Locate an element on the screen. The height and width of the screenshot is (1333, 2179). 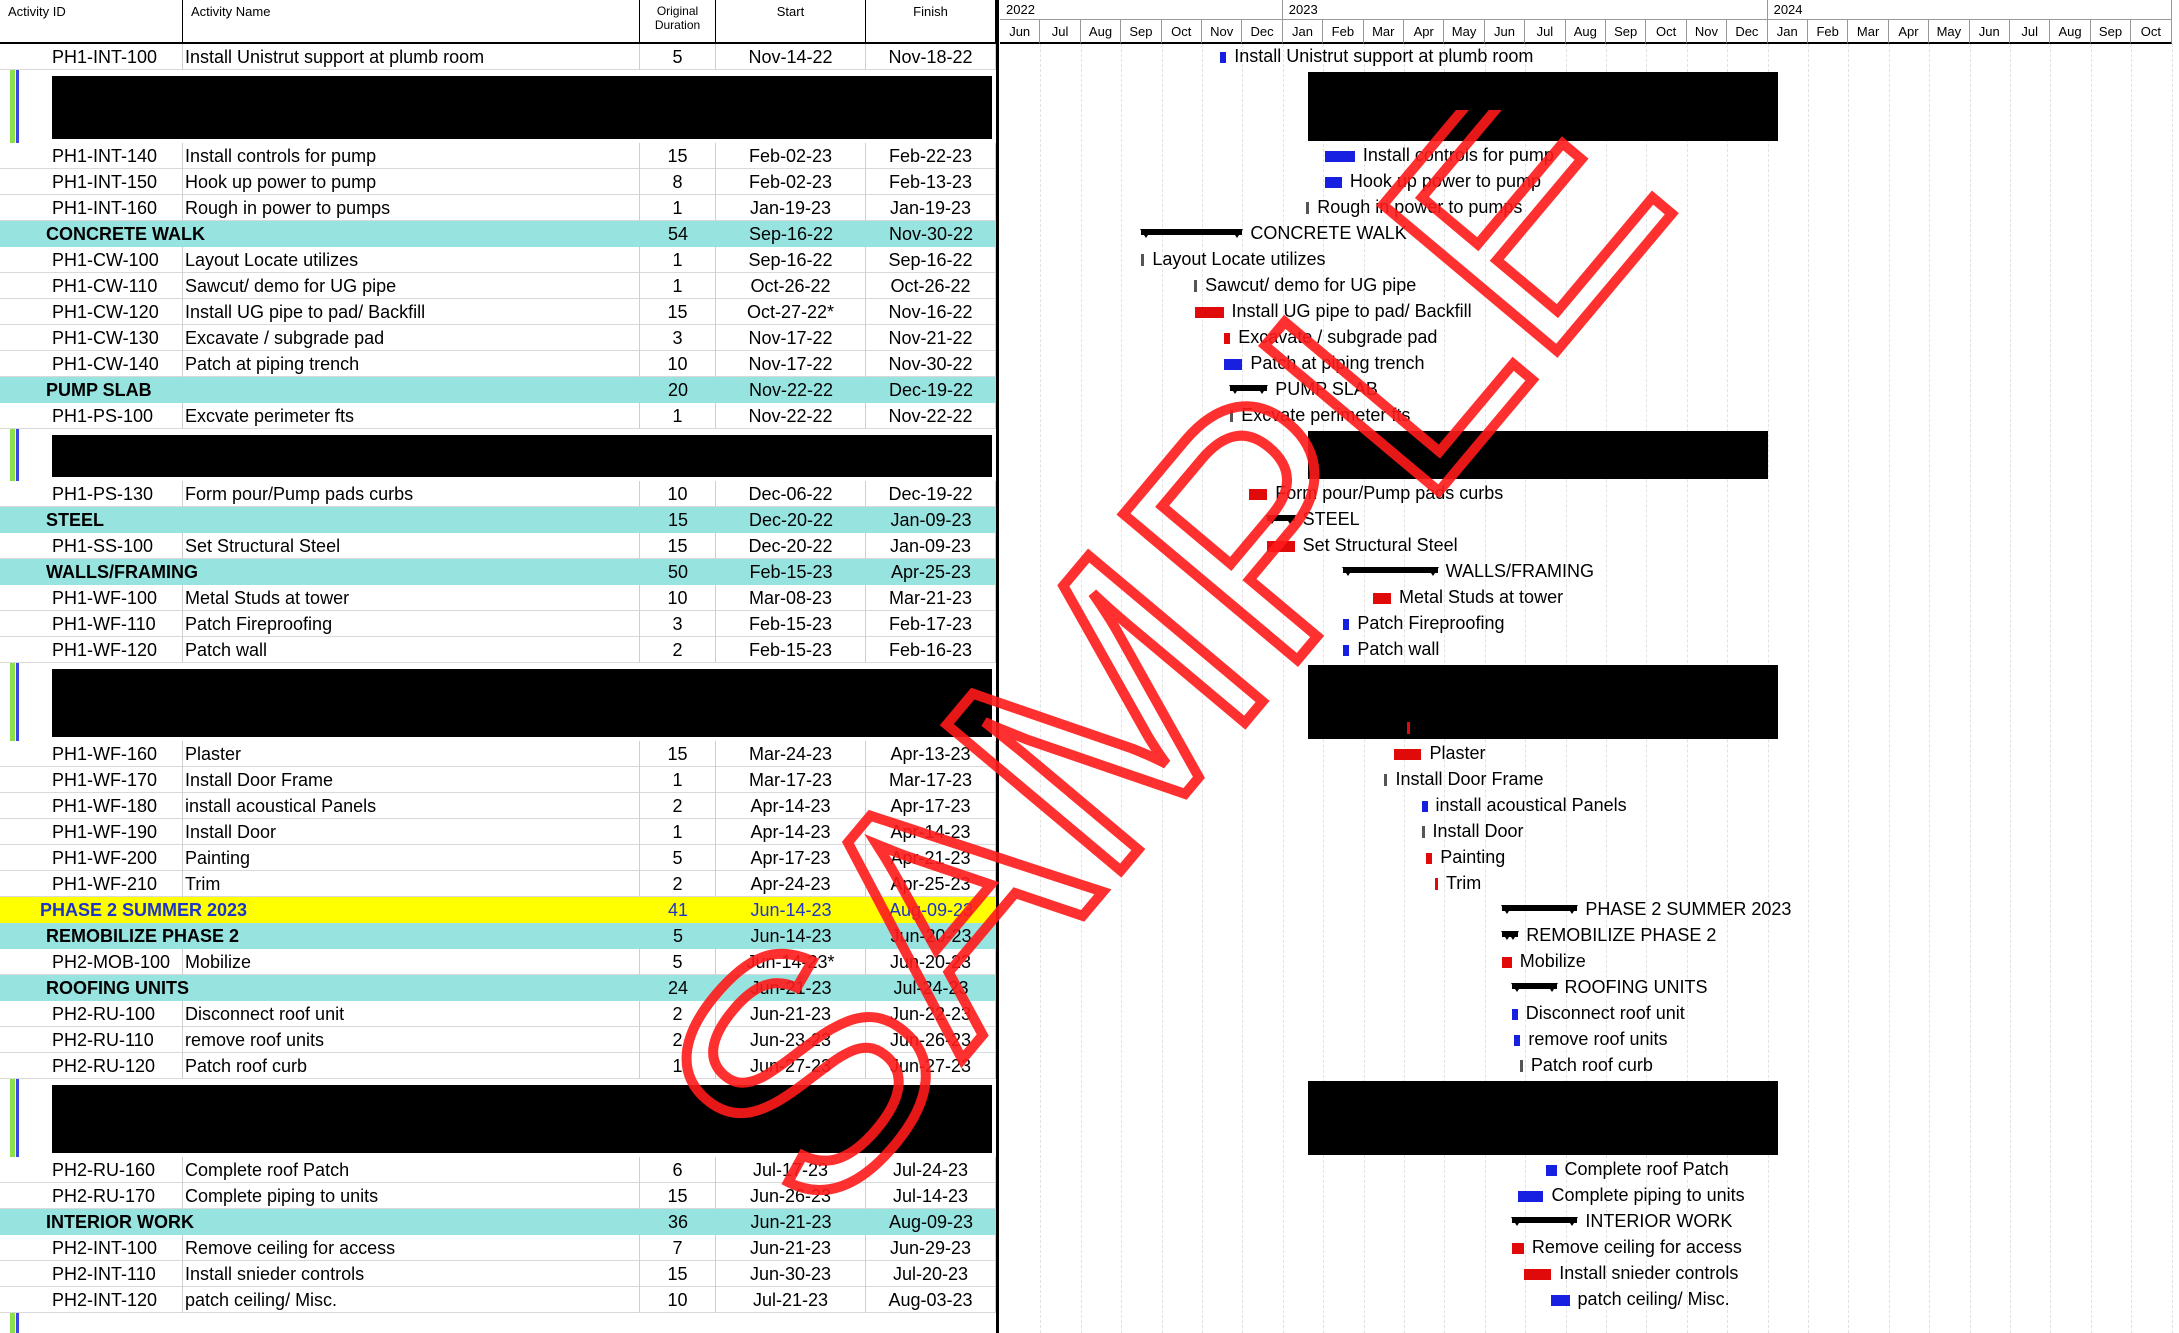
finish-date: Apr-25-23 is located at coordinates (931, 571).